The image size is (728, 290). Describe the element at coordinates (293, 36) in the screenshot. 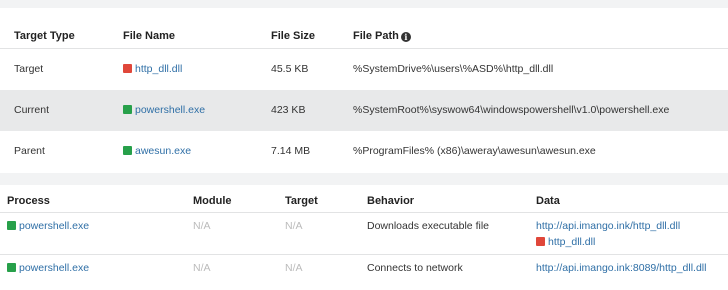

I see `header-file-size: File Size` at that location.